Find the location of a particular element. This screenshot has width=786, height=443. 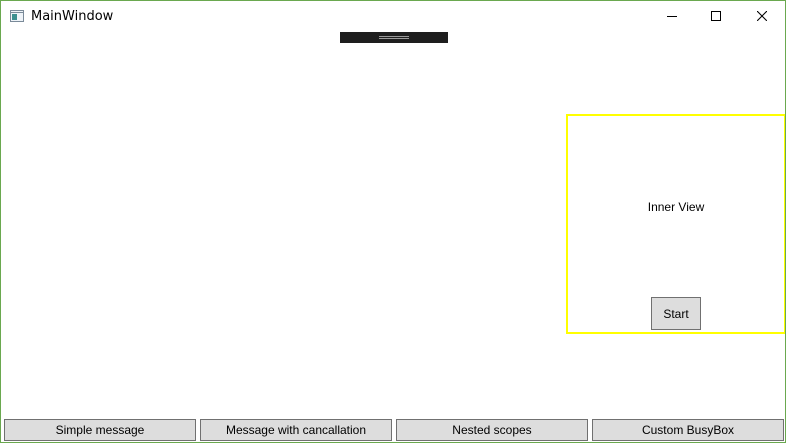

close-icon is located at coordinates (762, 16).